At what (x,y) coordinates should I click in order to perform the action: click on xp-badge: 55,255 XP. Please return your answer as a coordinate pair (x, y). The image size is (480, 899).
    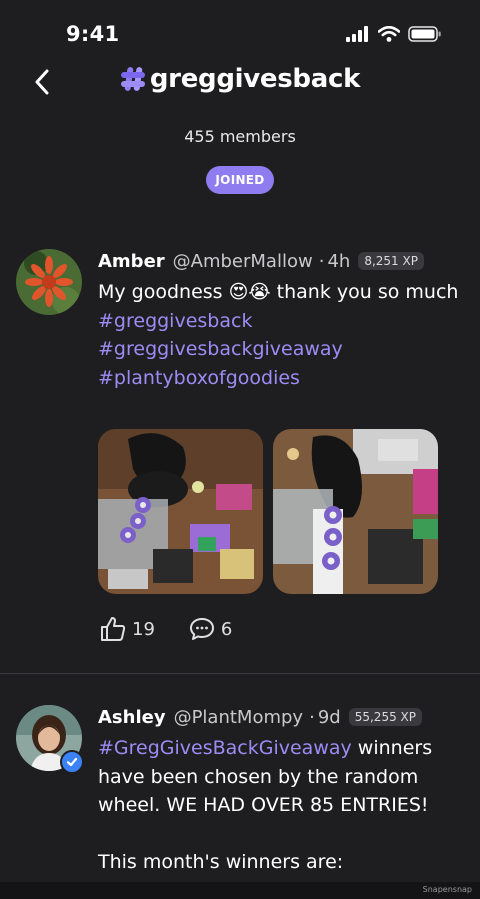
    Looking at the image, I should click on (385, 717).